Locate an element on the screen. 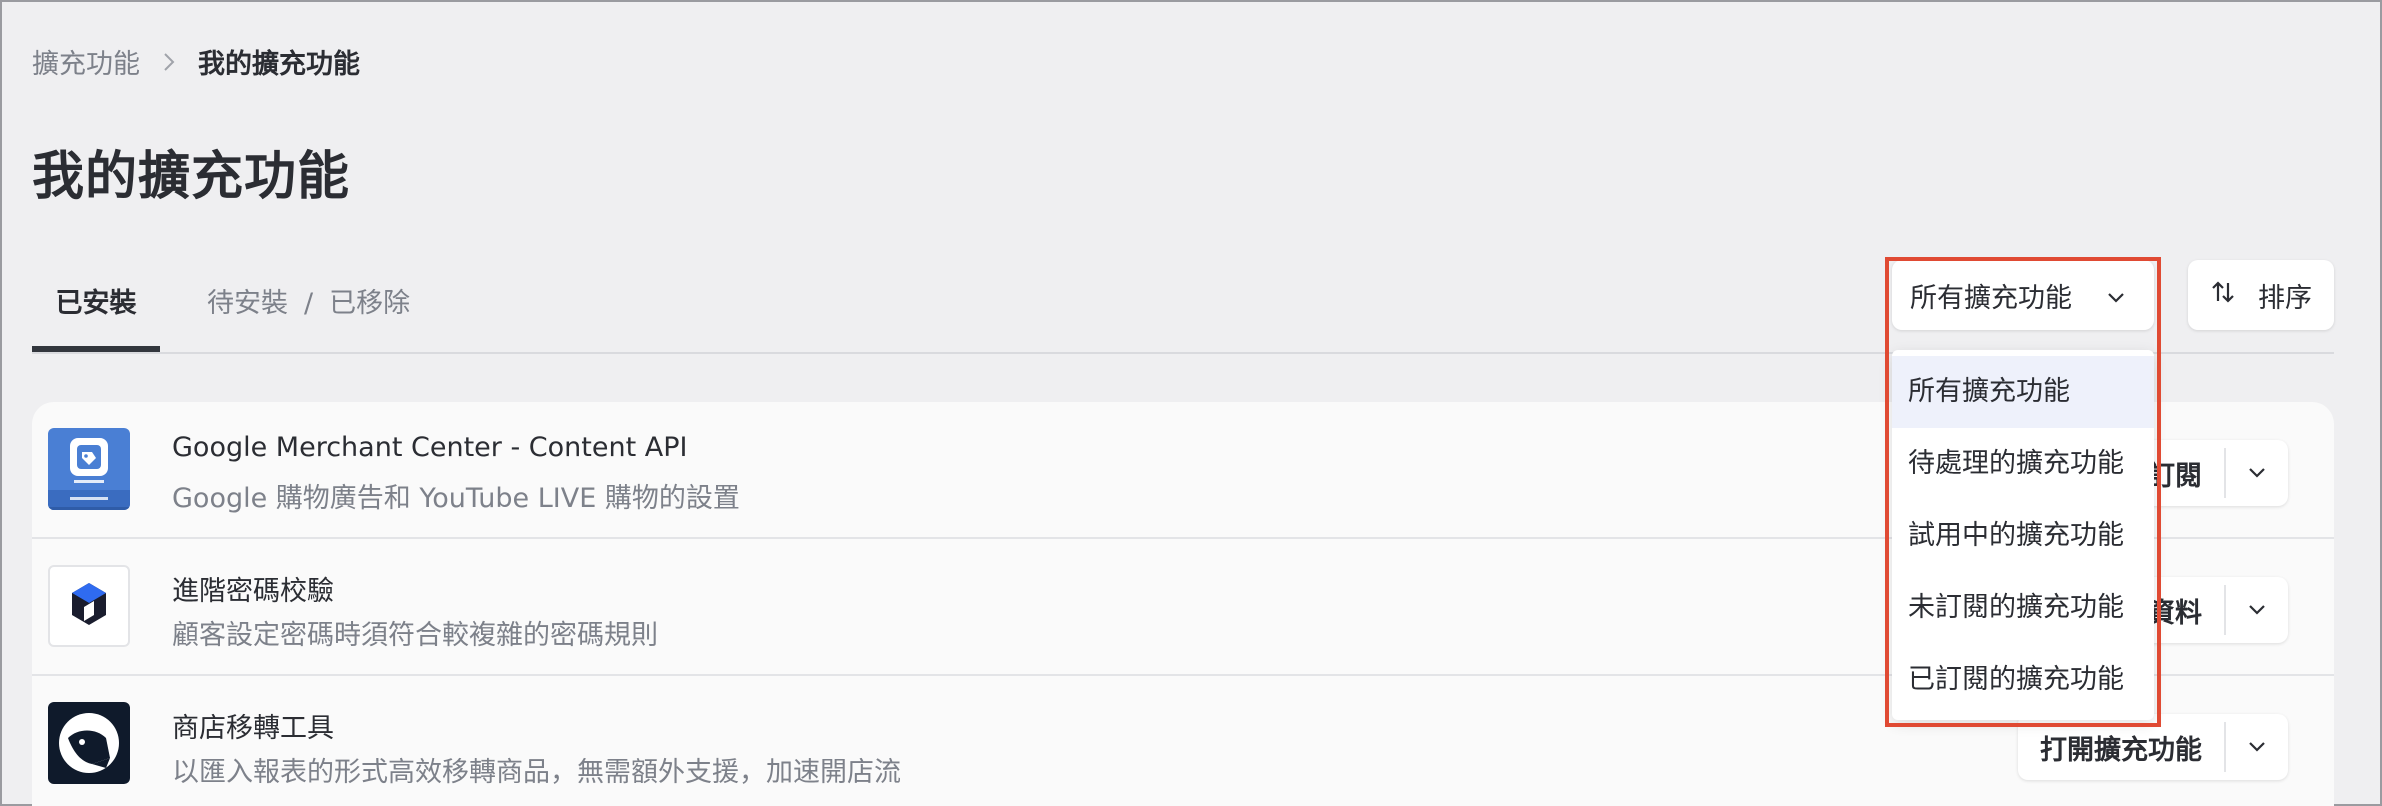 The height and width of the screenshot is (806, 2382). filter-selected-label: 所有擴充功能 is located at coordinates (1991, 298).